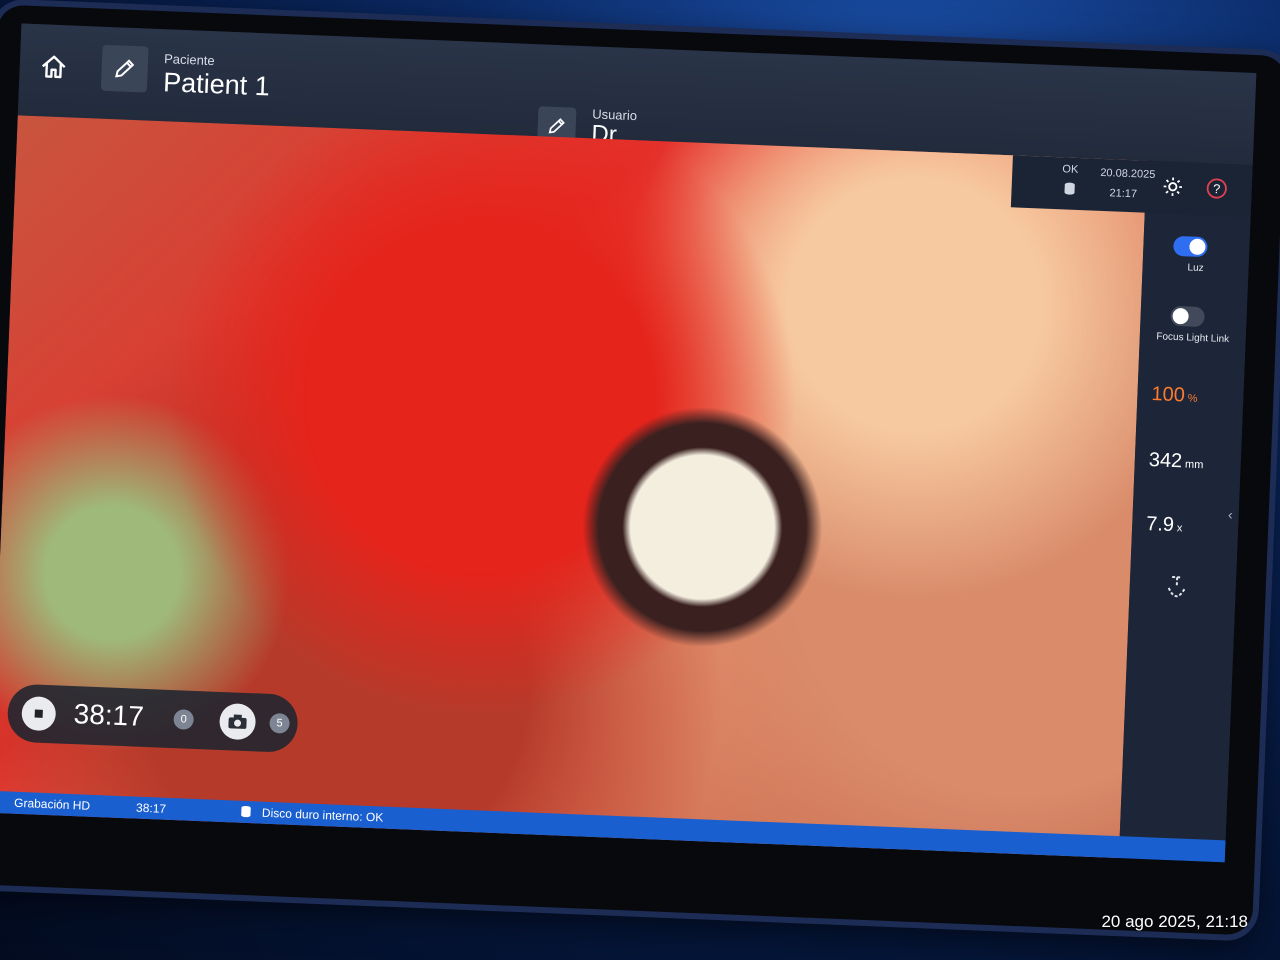 The image size is (1280, 960). What do you see at coordinates (1131, 186) in the screenshot?
I see `status-area: OK 20.08.2025 21:17 ?` at bounding box center [1131, 186].